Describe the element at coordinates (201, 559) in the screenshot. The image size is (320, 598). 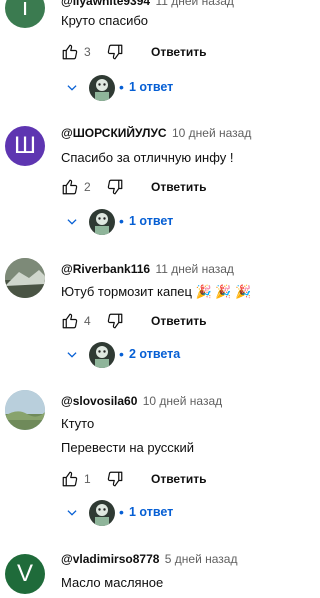
I see `comment-time: 5 дней назад` at that location.